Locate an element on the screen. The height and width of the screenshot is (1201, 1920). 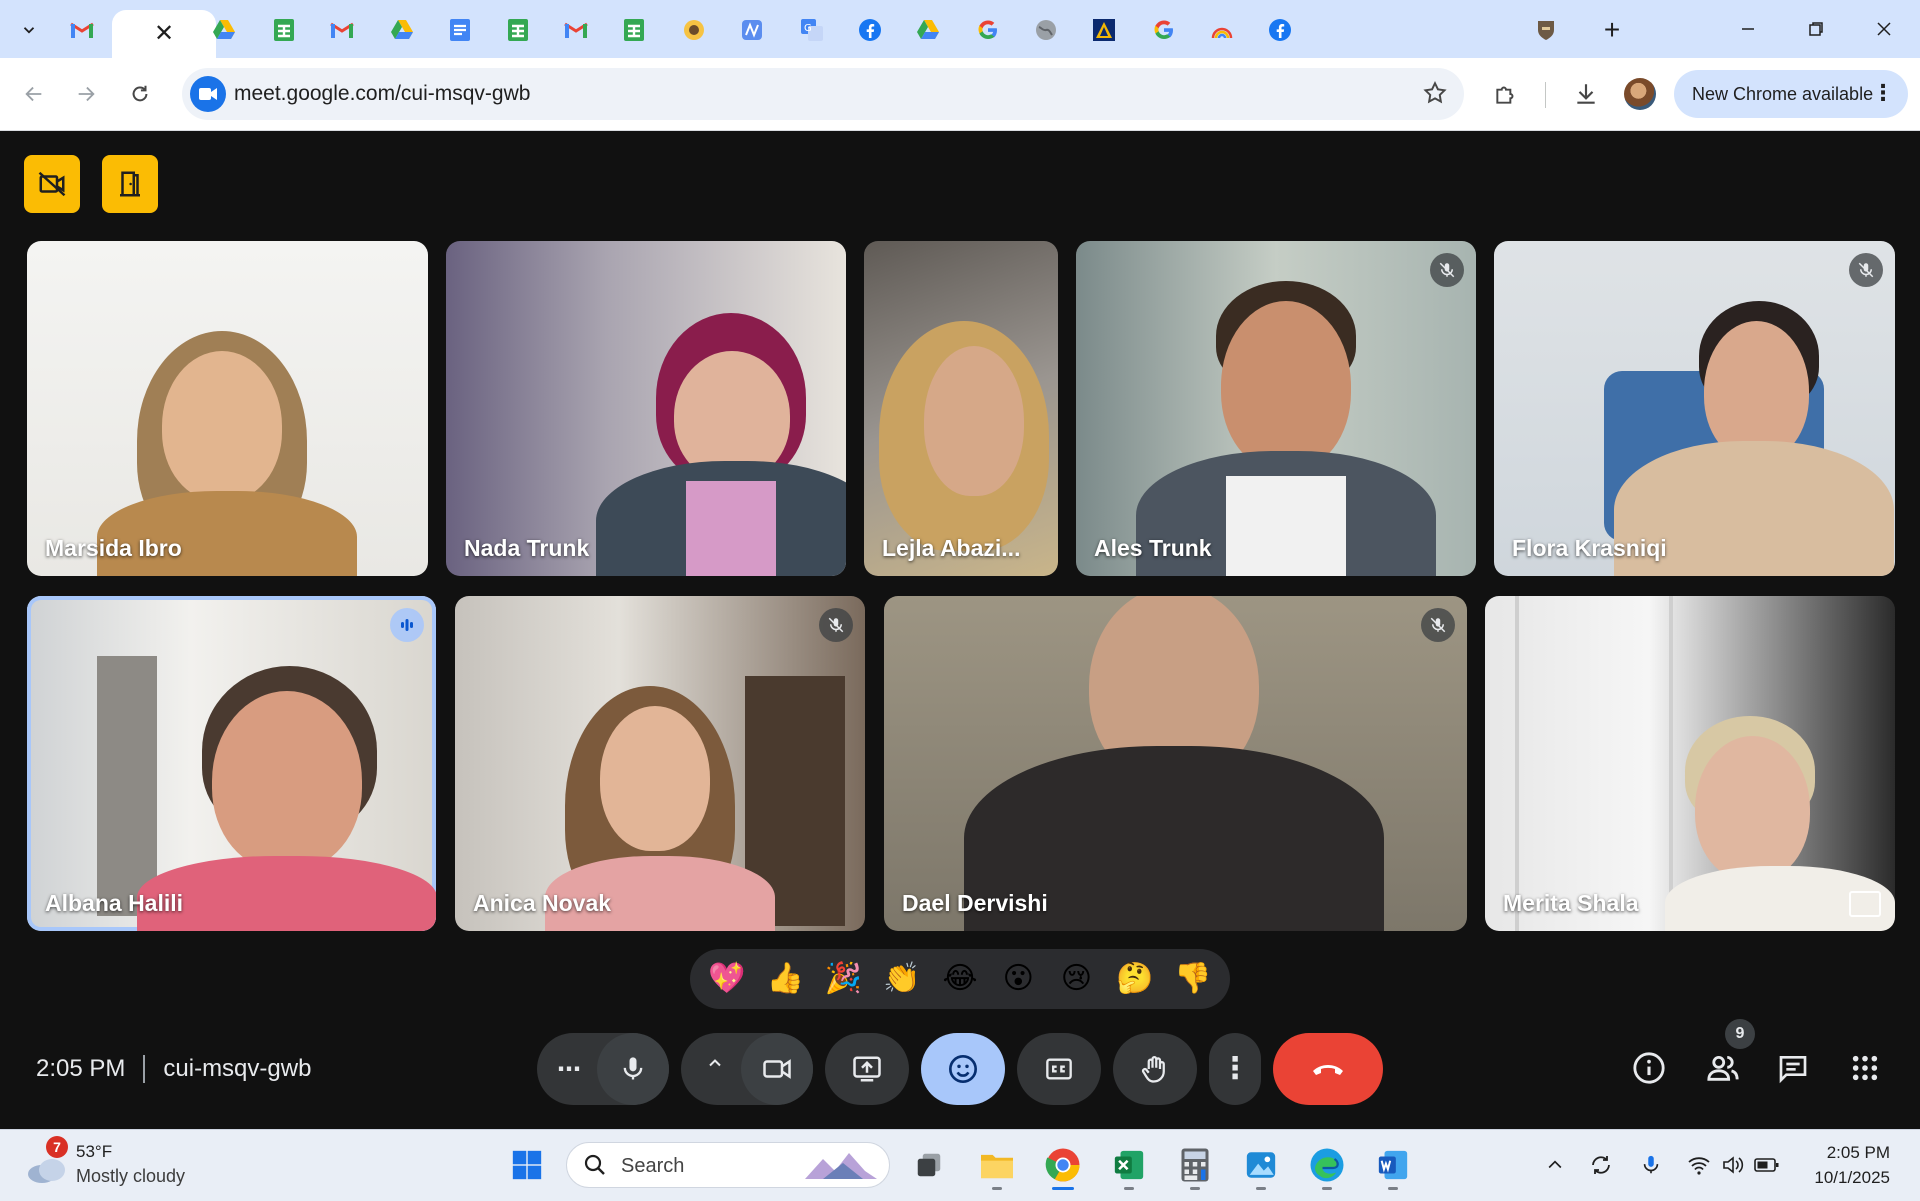
reaction-party-popper: 🎉 is located at coordinates (844, 979).